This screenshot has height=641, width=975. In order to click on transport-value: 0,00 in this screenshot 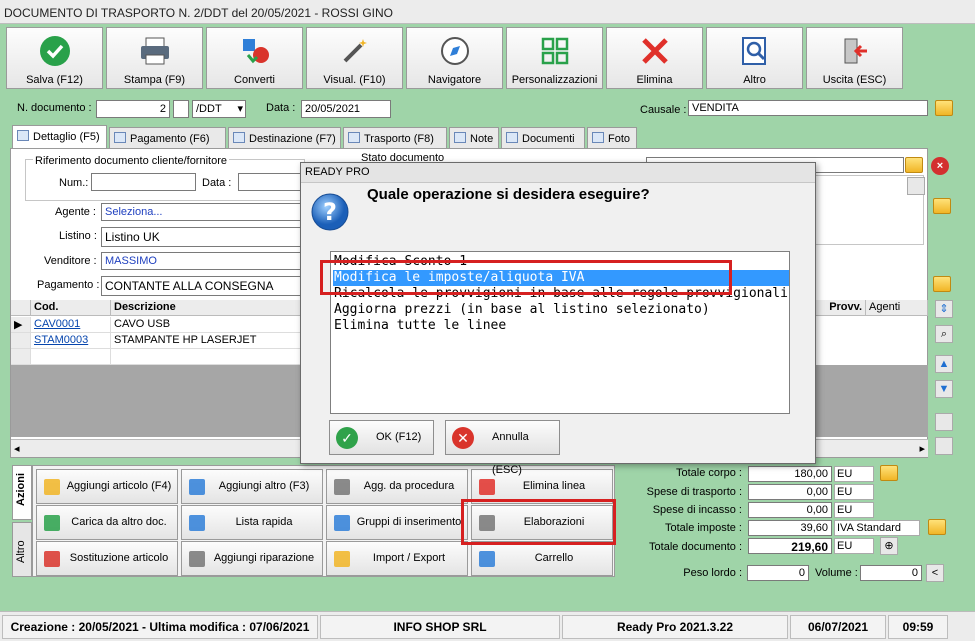, I will do `click(790, 492)`.